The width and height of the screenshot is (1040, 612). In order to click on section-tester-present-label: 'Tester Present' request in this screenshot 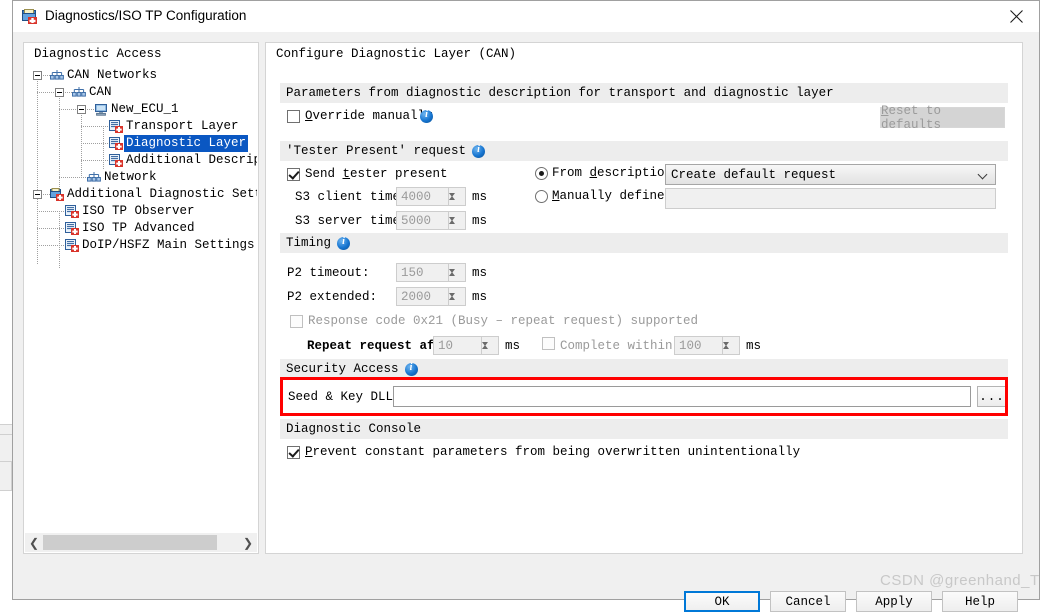, I will do `click(376, 151)`.